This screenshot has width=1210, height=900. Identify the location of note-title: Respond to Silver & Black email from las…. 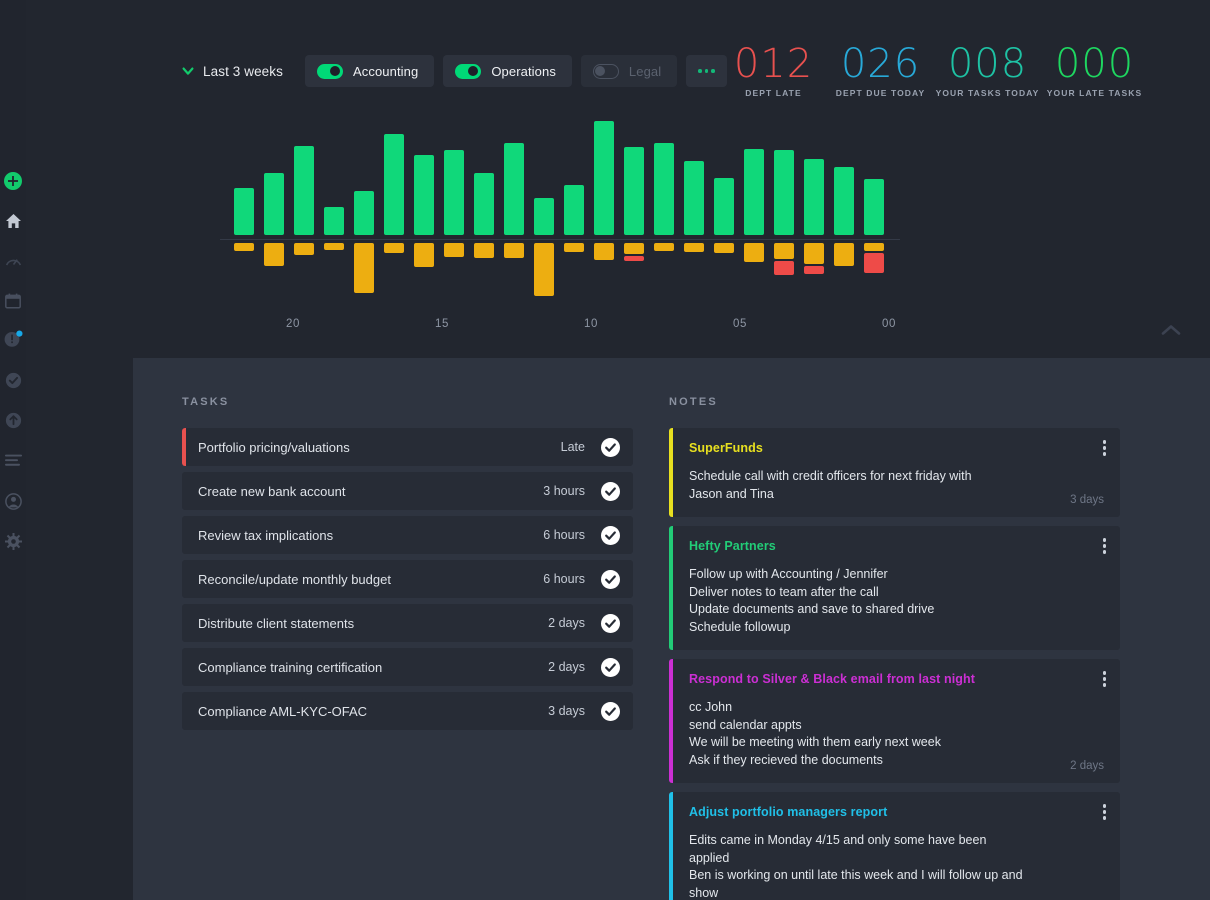
(832, 679).